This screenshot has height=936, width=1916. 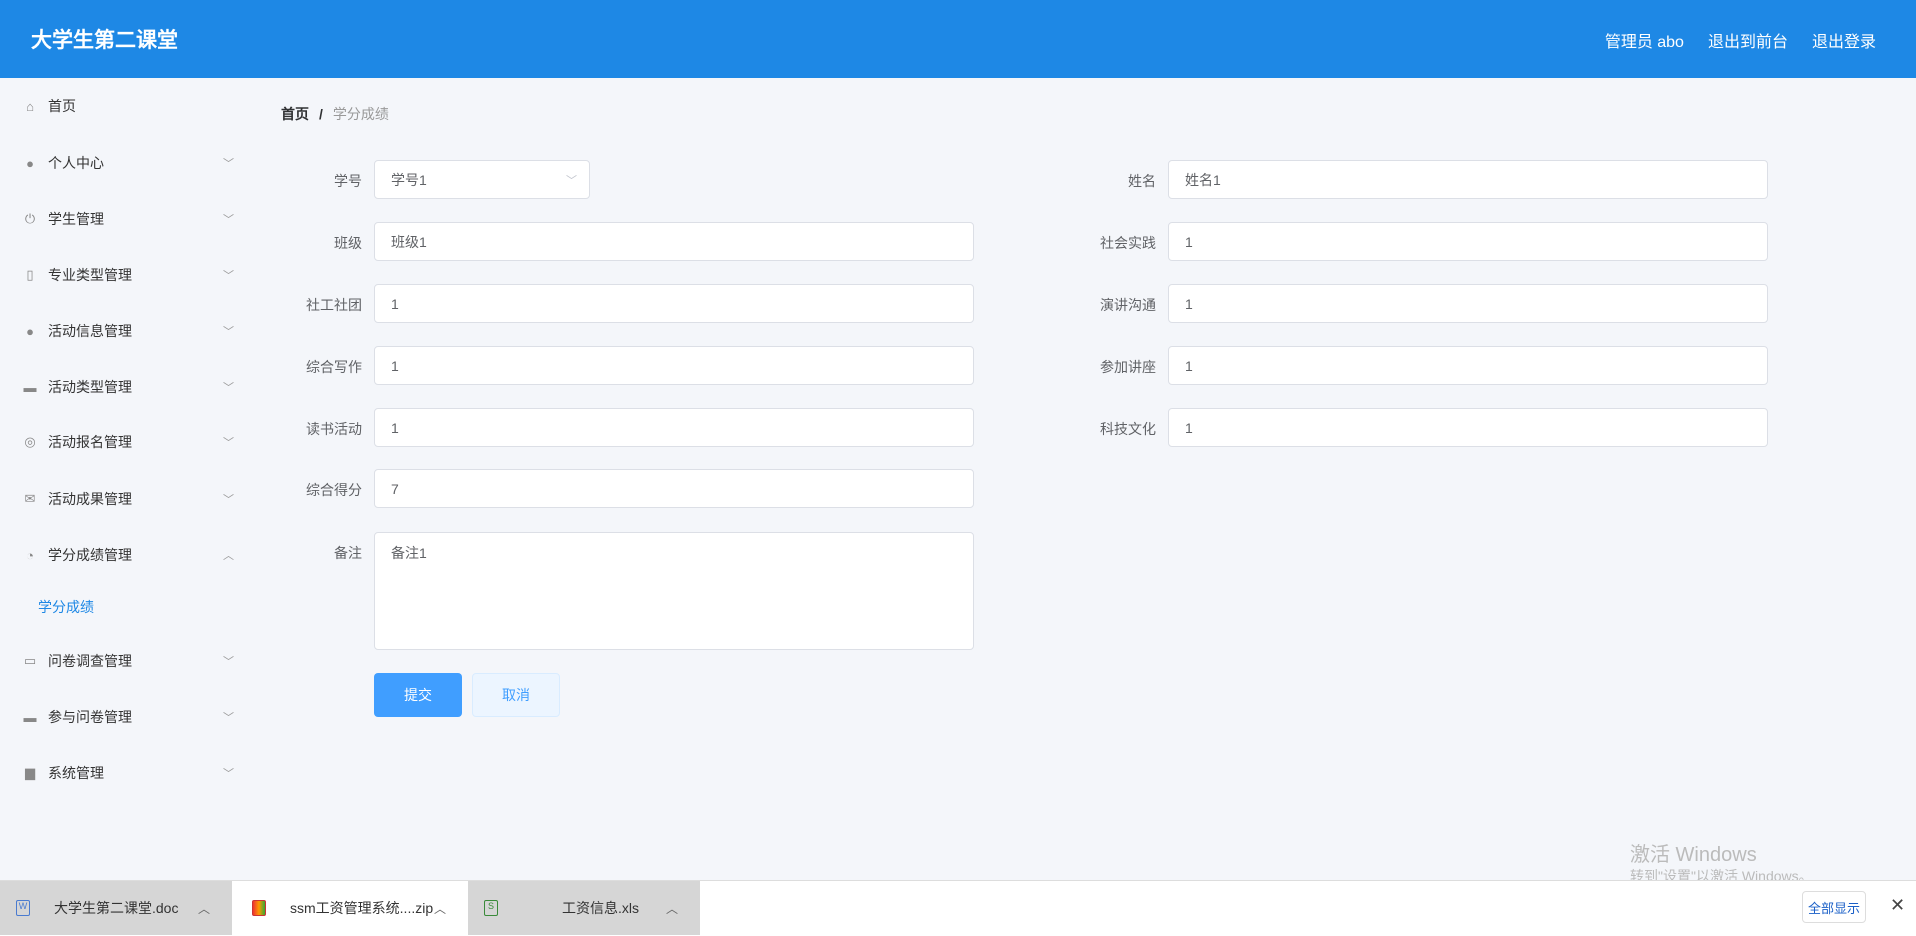 I want to click on sidebar-item-5: ▬ 活动类型管理 ﹀, so click(x=125, y=387).